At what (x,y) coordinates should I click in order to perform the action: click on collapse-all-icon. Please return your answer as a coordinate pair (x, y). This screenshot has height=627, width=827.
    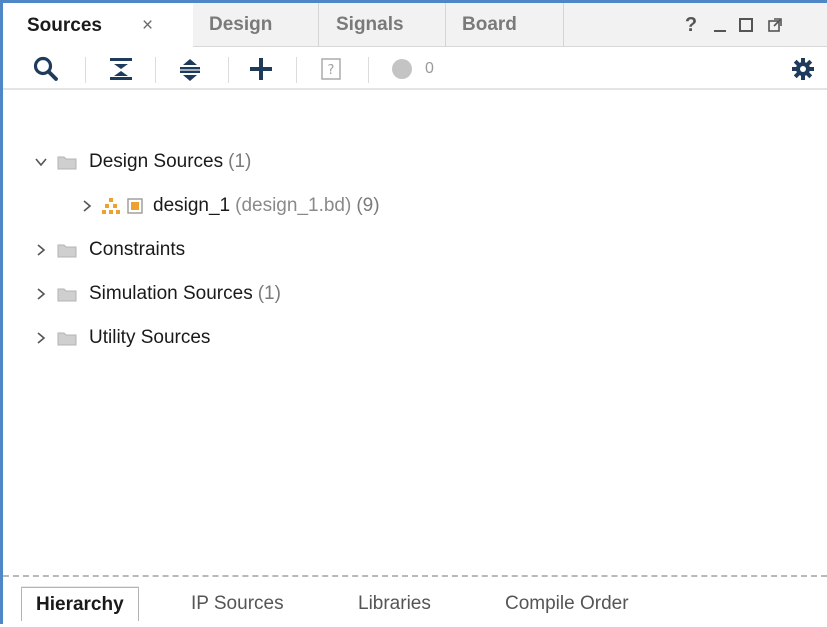
    Looking at the image, I should click on (121, 69).